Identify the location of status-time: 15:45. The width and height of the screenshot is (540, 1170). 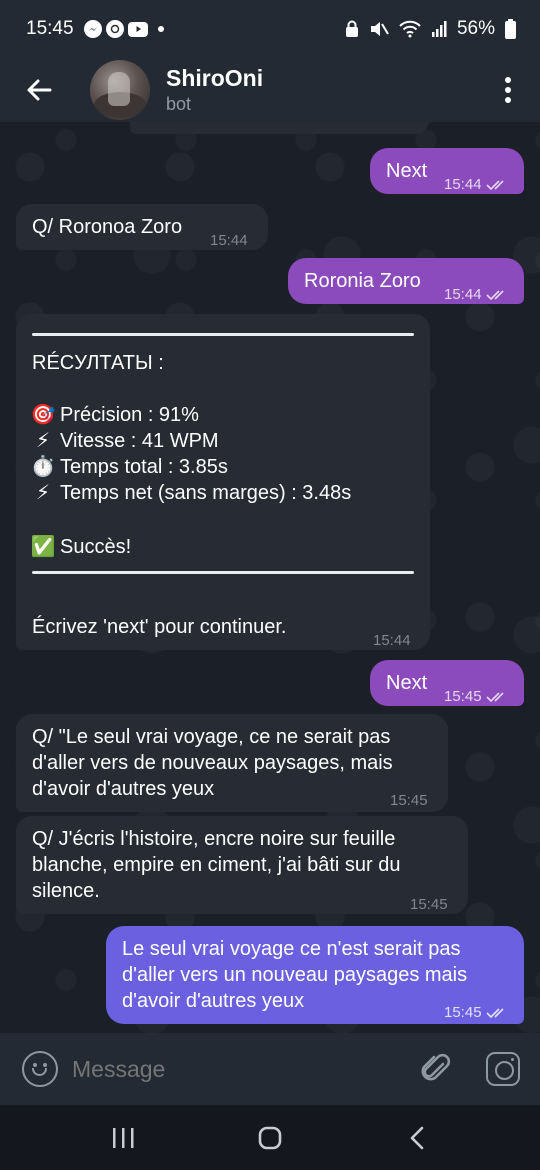
(50, 28).